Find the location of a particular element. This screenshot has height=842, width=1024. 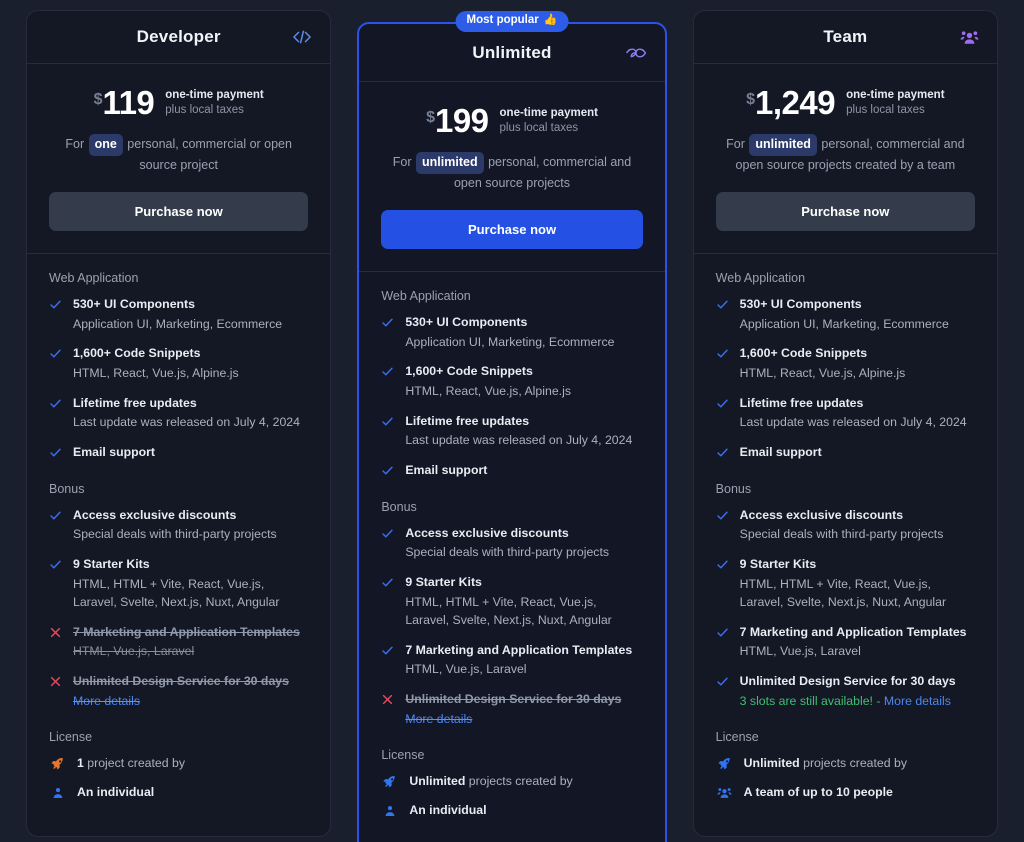

card-header: Unlimited is located at coordinates (512, 53).